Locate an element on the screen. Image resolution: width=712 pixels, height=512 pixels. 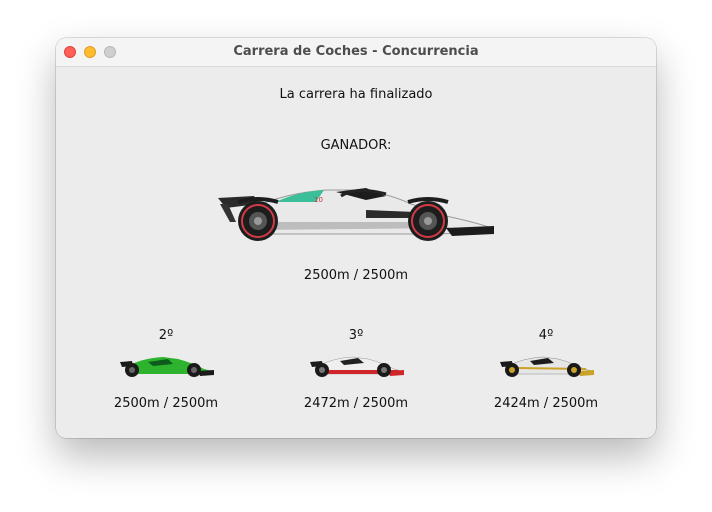
place-second: 2º 2500m / 2500m is located at coordinates (166, 378).